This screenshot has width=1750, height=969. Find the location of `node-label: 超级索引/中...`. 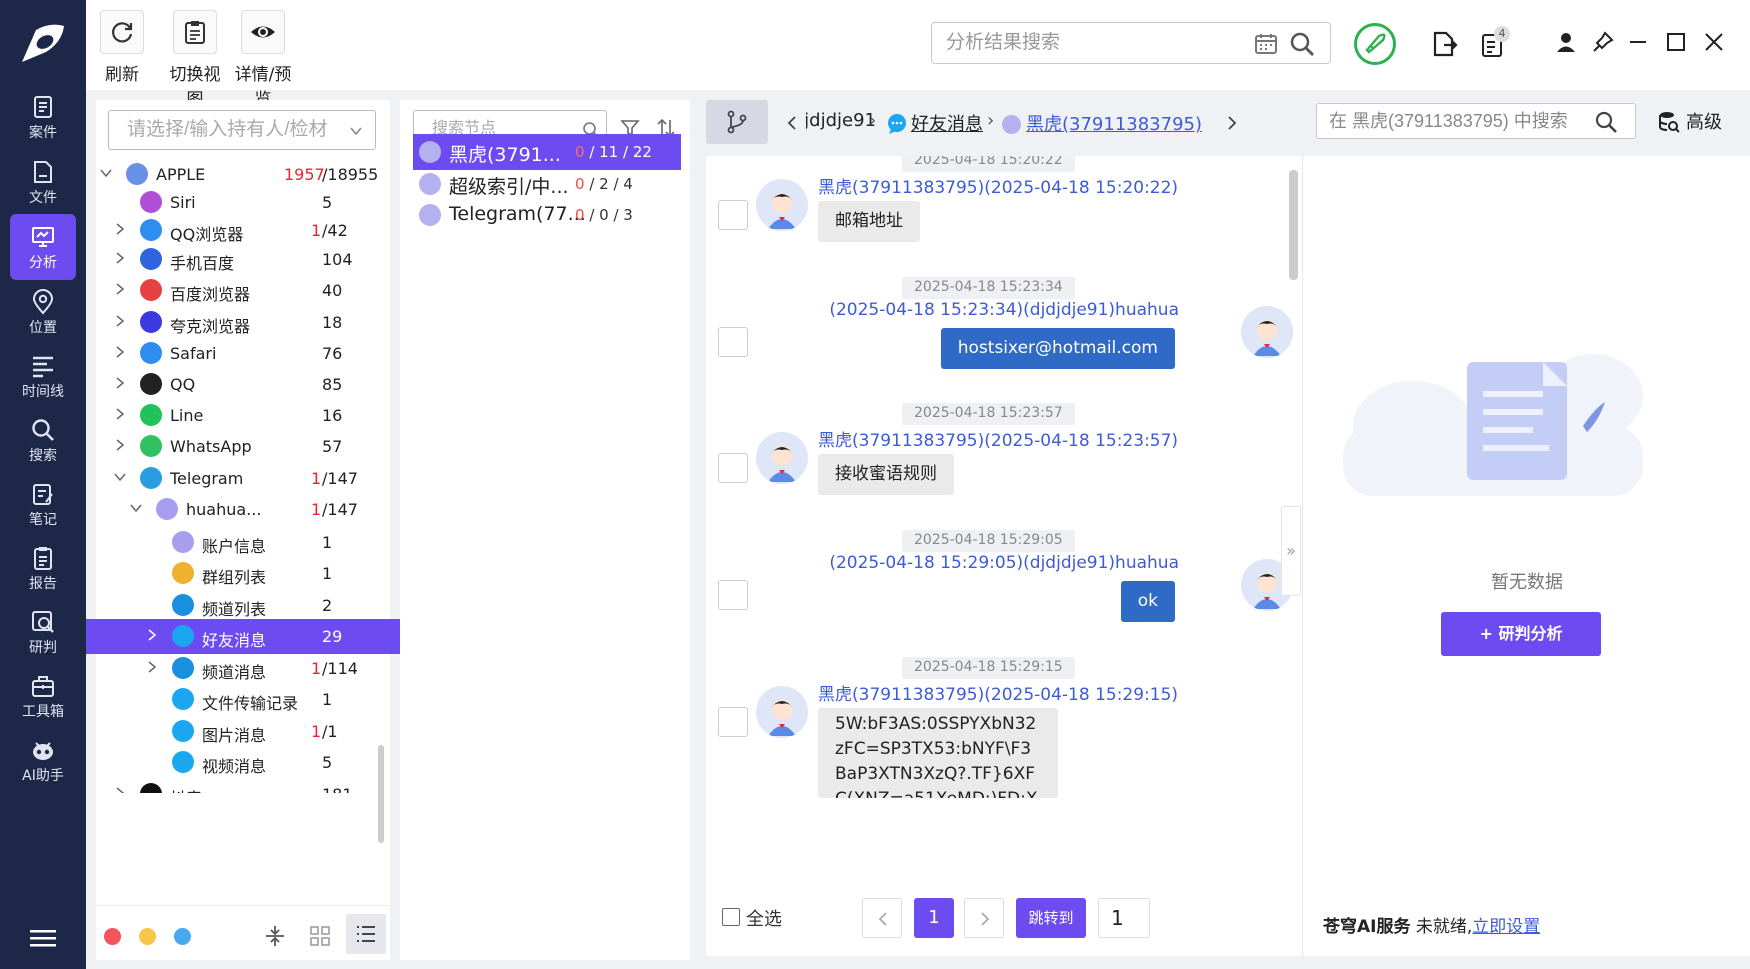

node-label: 超级索引/中... is located at coordinates (509, 187).